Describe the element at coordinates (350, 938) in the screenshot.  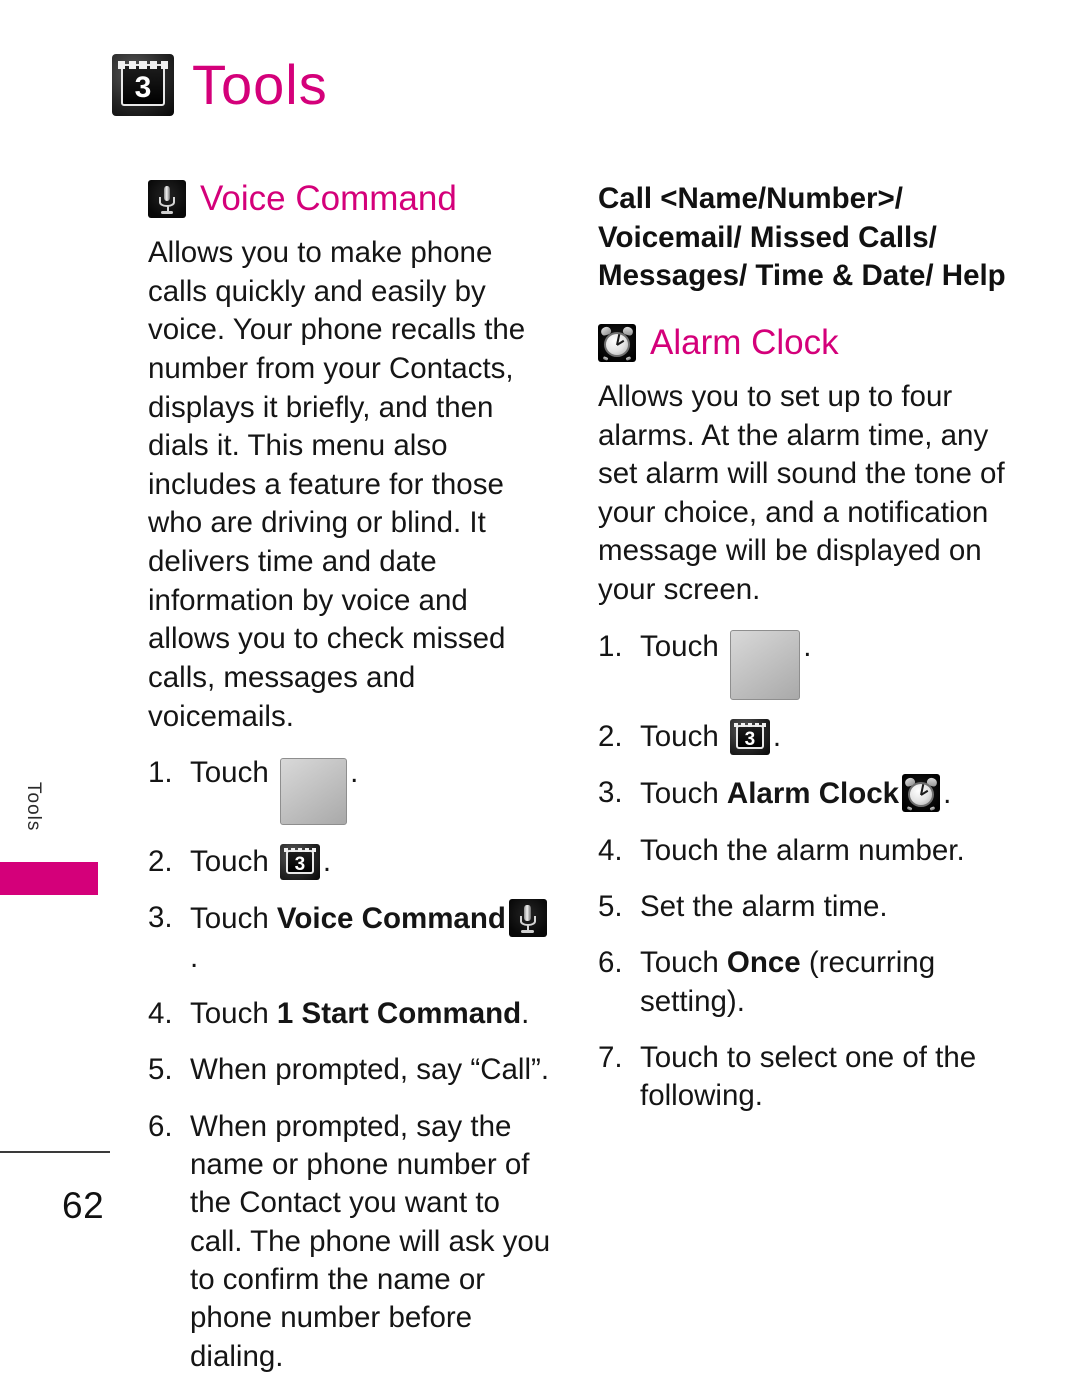
I see `step-item: 3. Touch Voice Command .` at that location.